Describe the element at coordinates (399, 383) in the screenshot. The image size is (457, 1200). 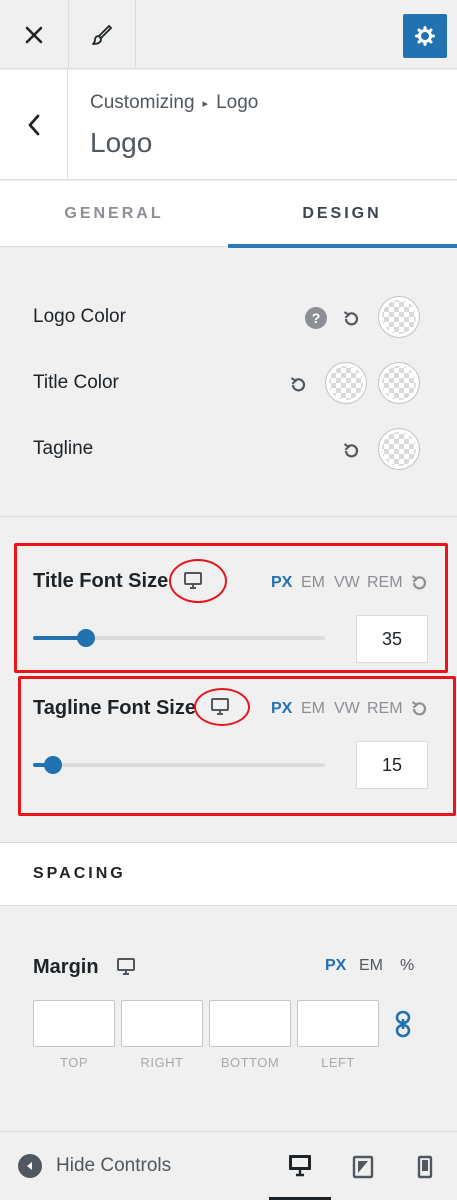
I see `title-hover-color-swatch` at that location.